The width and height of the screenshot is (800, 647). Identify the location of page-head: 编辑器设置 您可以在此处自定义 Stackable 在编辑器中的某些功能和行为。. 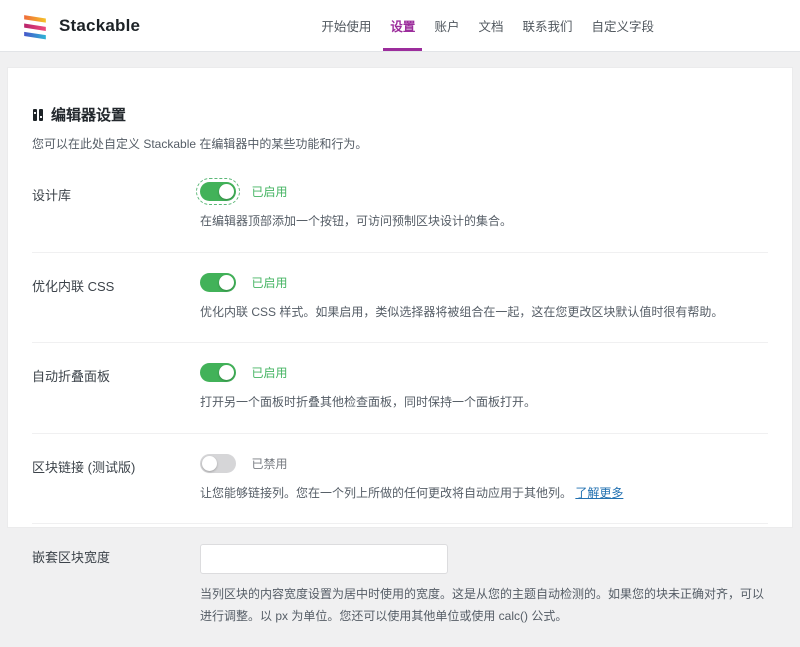
(400, 128).